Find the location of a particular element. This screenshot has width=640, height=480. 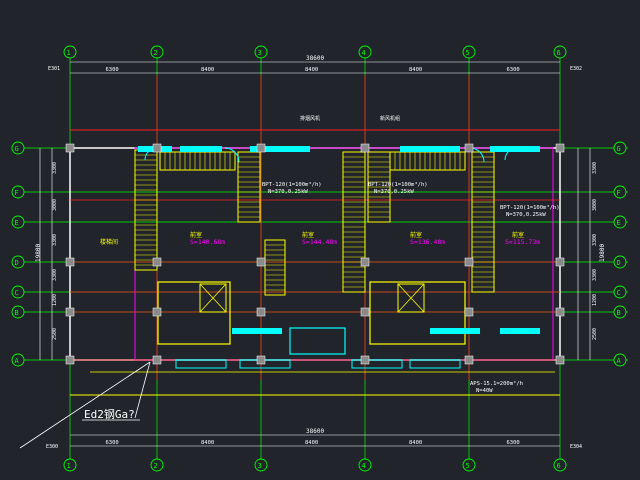

room-area: S=140.68m is located at coordinates (207, 242).